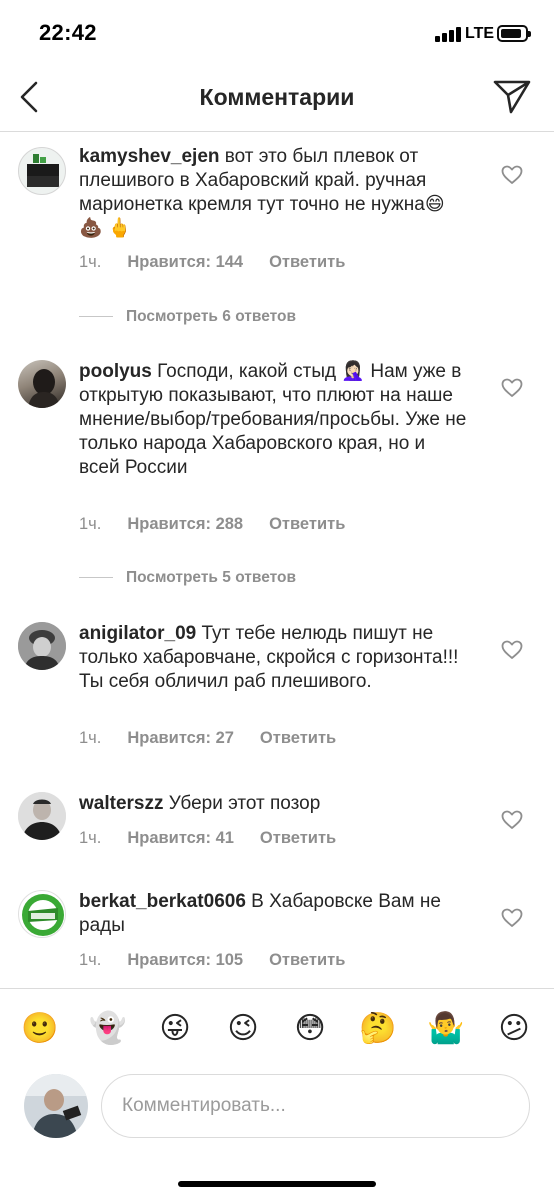 The width and height of the screenshot is (554, 1200). I want to click on current-user-avatar, so click(56, 1106).